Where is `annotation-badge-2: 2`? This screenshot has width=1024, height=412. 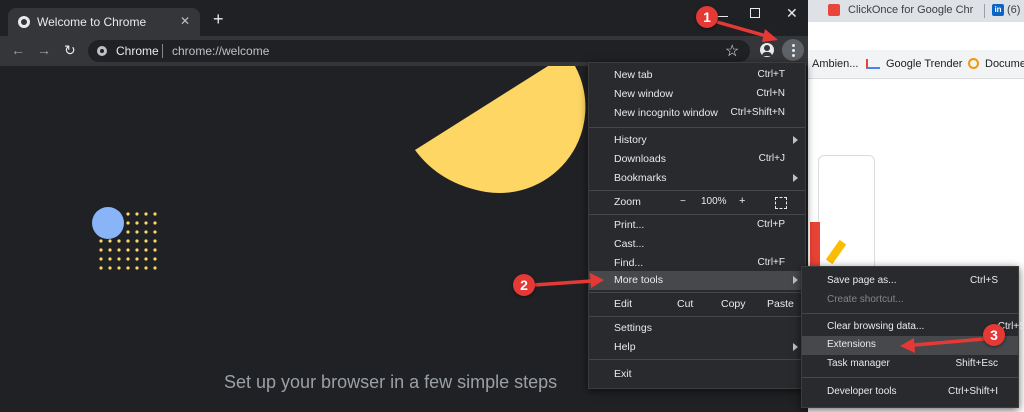 annotation-badge-2: 2 is located at coordinates (524, 285).